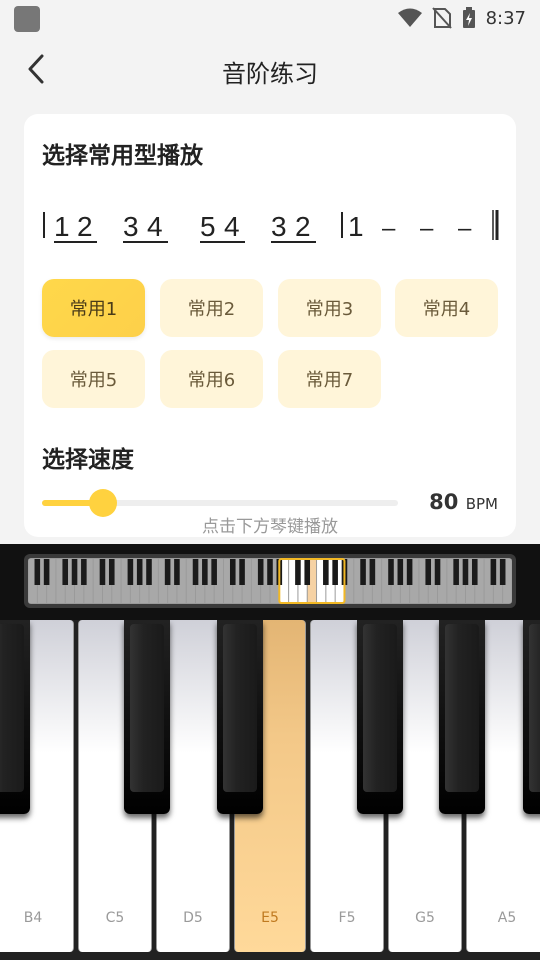  What do you see at coordinates (220, 503) in the screenshot?
I see `speed-slider` at bounding box center [220, 503].